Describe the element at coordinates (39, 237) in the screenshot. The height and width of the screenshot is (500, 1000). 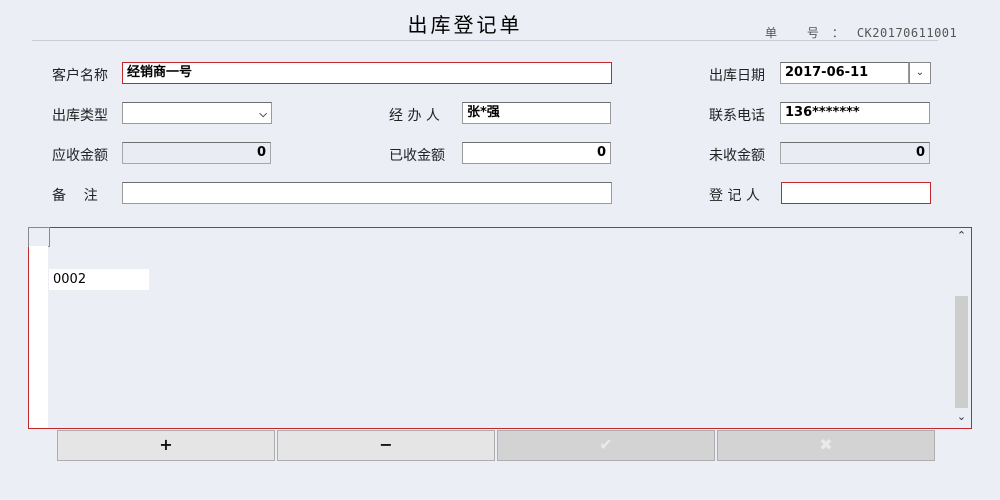
I see `grid-corner-cell` at that location.